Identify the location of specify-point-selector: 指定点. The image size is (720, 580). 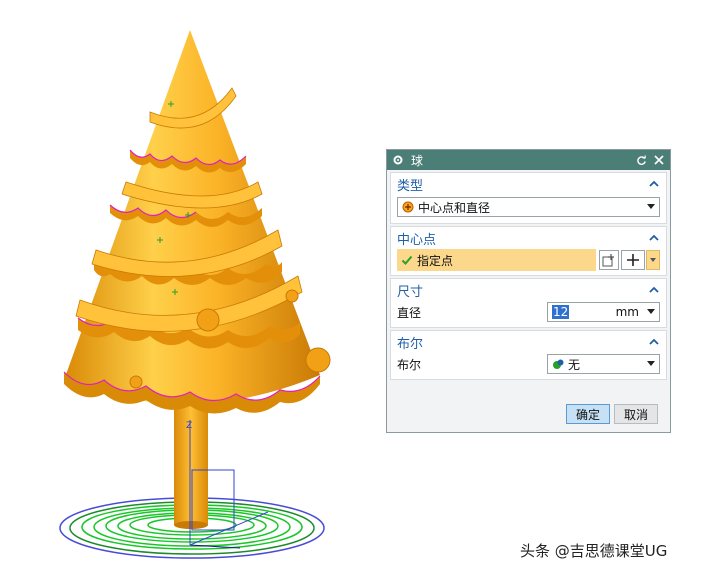
(496, 260).